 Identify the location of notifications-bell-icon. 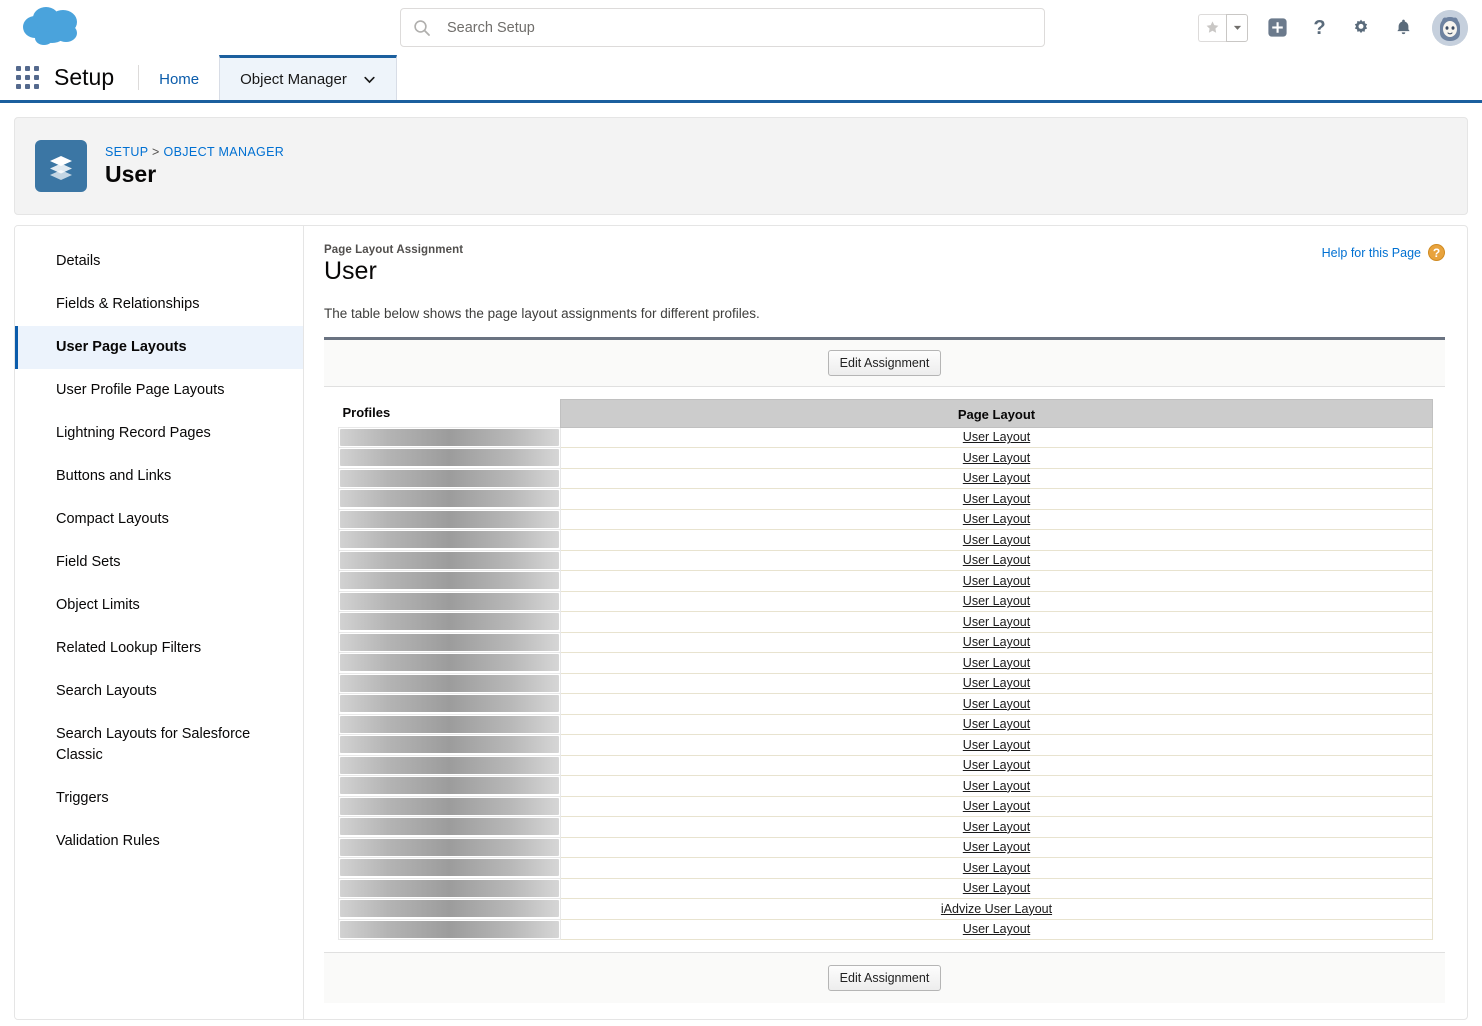
(1403, 28).